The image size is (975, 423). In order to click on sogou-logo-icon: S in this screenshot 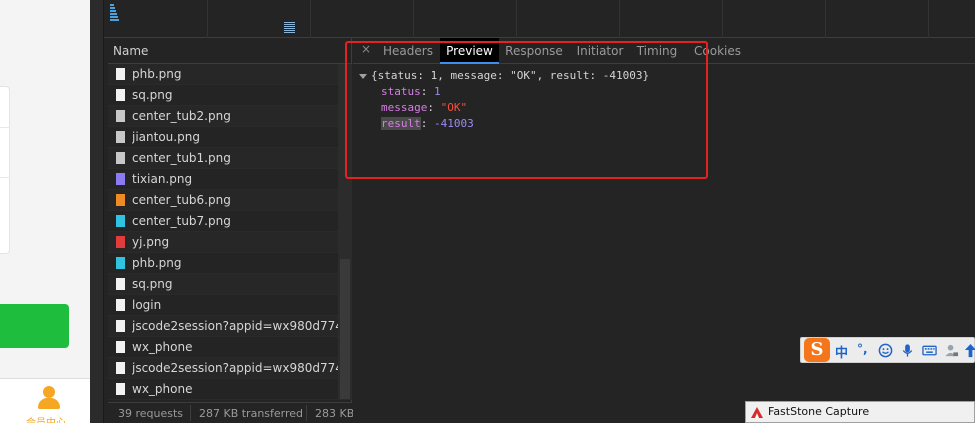, I will do `click(817, 350)`.